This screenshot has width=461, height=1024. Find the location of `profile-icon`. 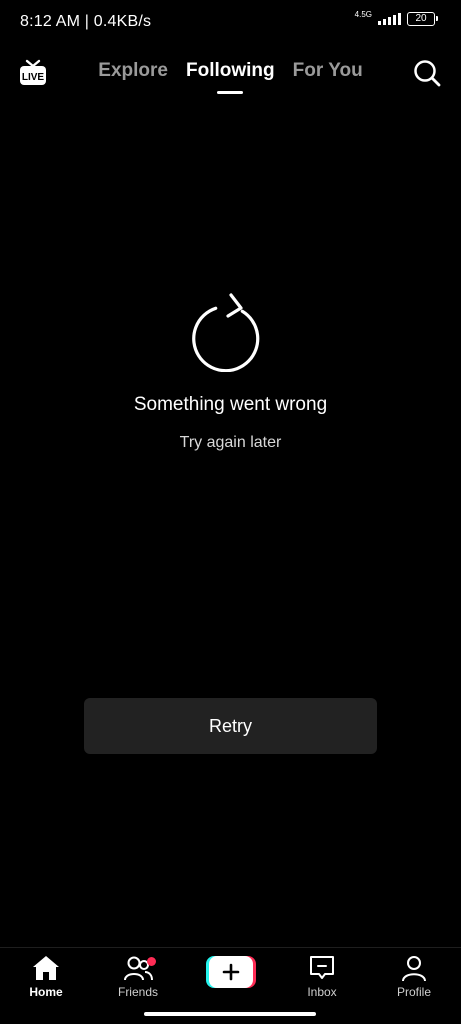

profile-icon is located at coordinates (414, 969).